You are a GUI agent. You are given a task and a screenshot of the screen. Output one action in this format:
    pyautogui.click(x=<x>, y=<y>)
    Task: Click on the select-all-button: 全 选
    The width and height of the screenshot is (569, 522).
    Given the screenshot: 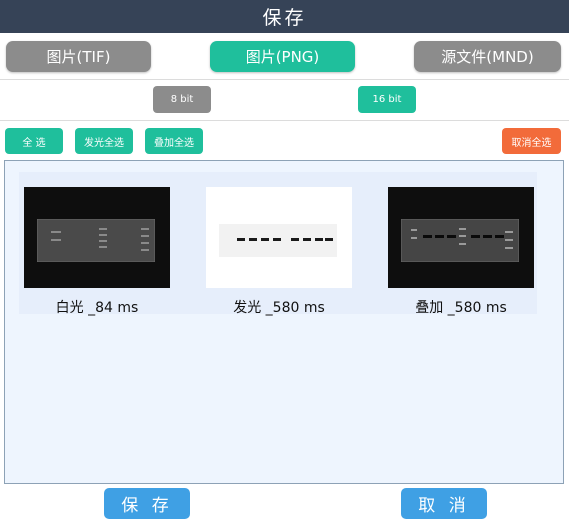 What is the action you would take?
    pyautogui.click(x=34, y=141)
    